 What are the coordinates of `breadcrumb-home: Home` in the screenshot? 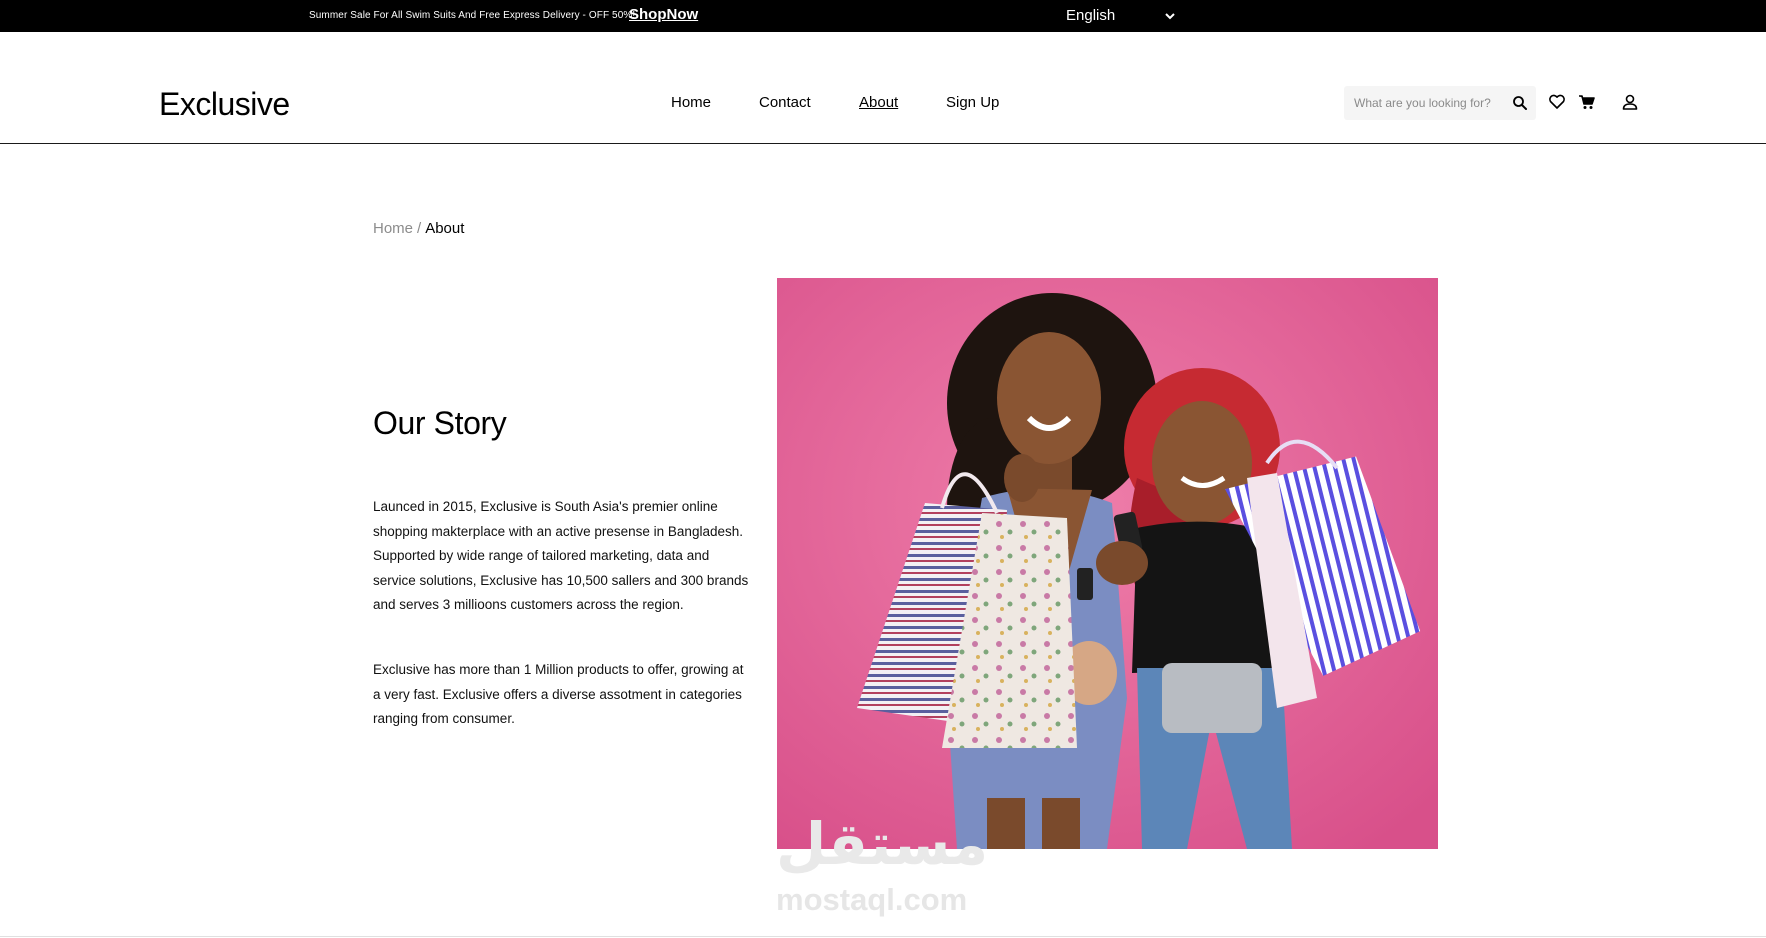 It's located at (393, 228).